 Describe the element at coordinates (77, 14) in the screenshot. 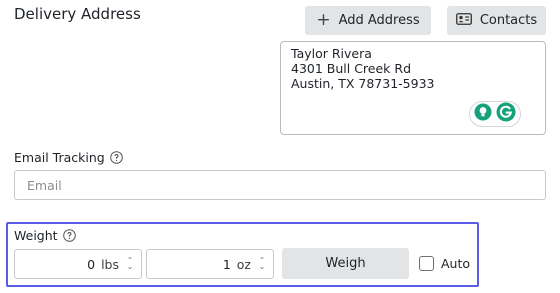

I see `delivery-address-title: Delivery Address` at that location.